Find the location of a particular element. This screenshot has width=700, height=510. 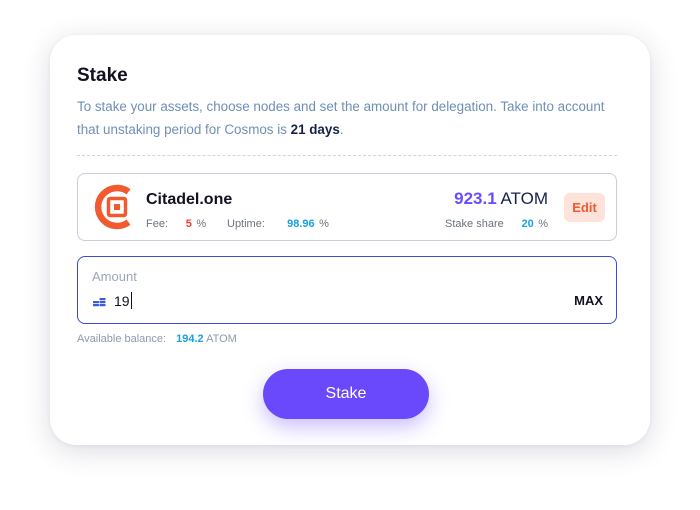

fee-label: Fee: is located at coordinates (157, 224).